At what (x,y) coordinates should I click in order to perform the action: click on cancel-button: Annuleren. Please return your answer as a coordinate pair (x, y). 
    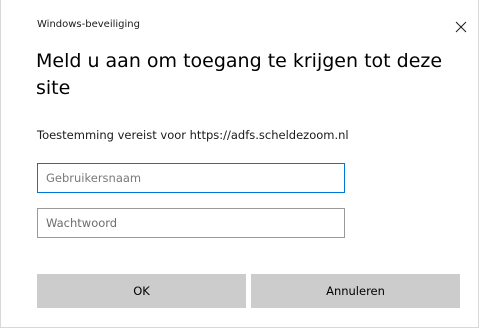
    Looking at the image, I should click on (355, 291).